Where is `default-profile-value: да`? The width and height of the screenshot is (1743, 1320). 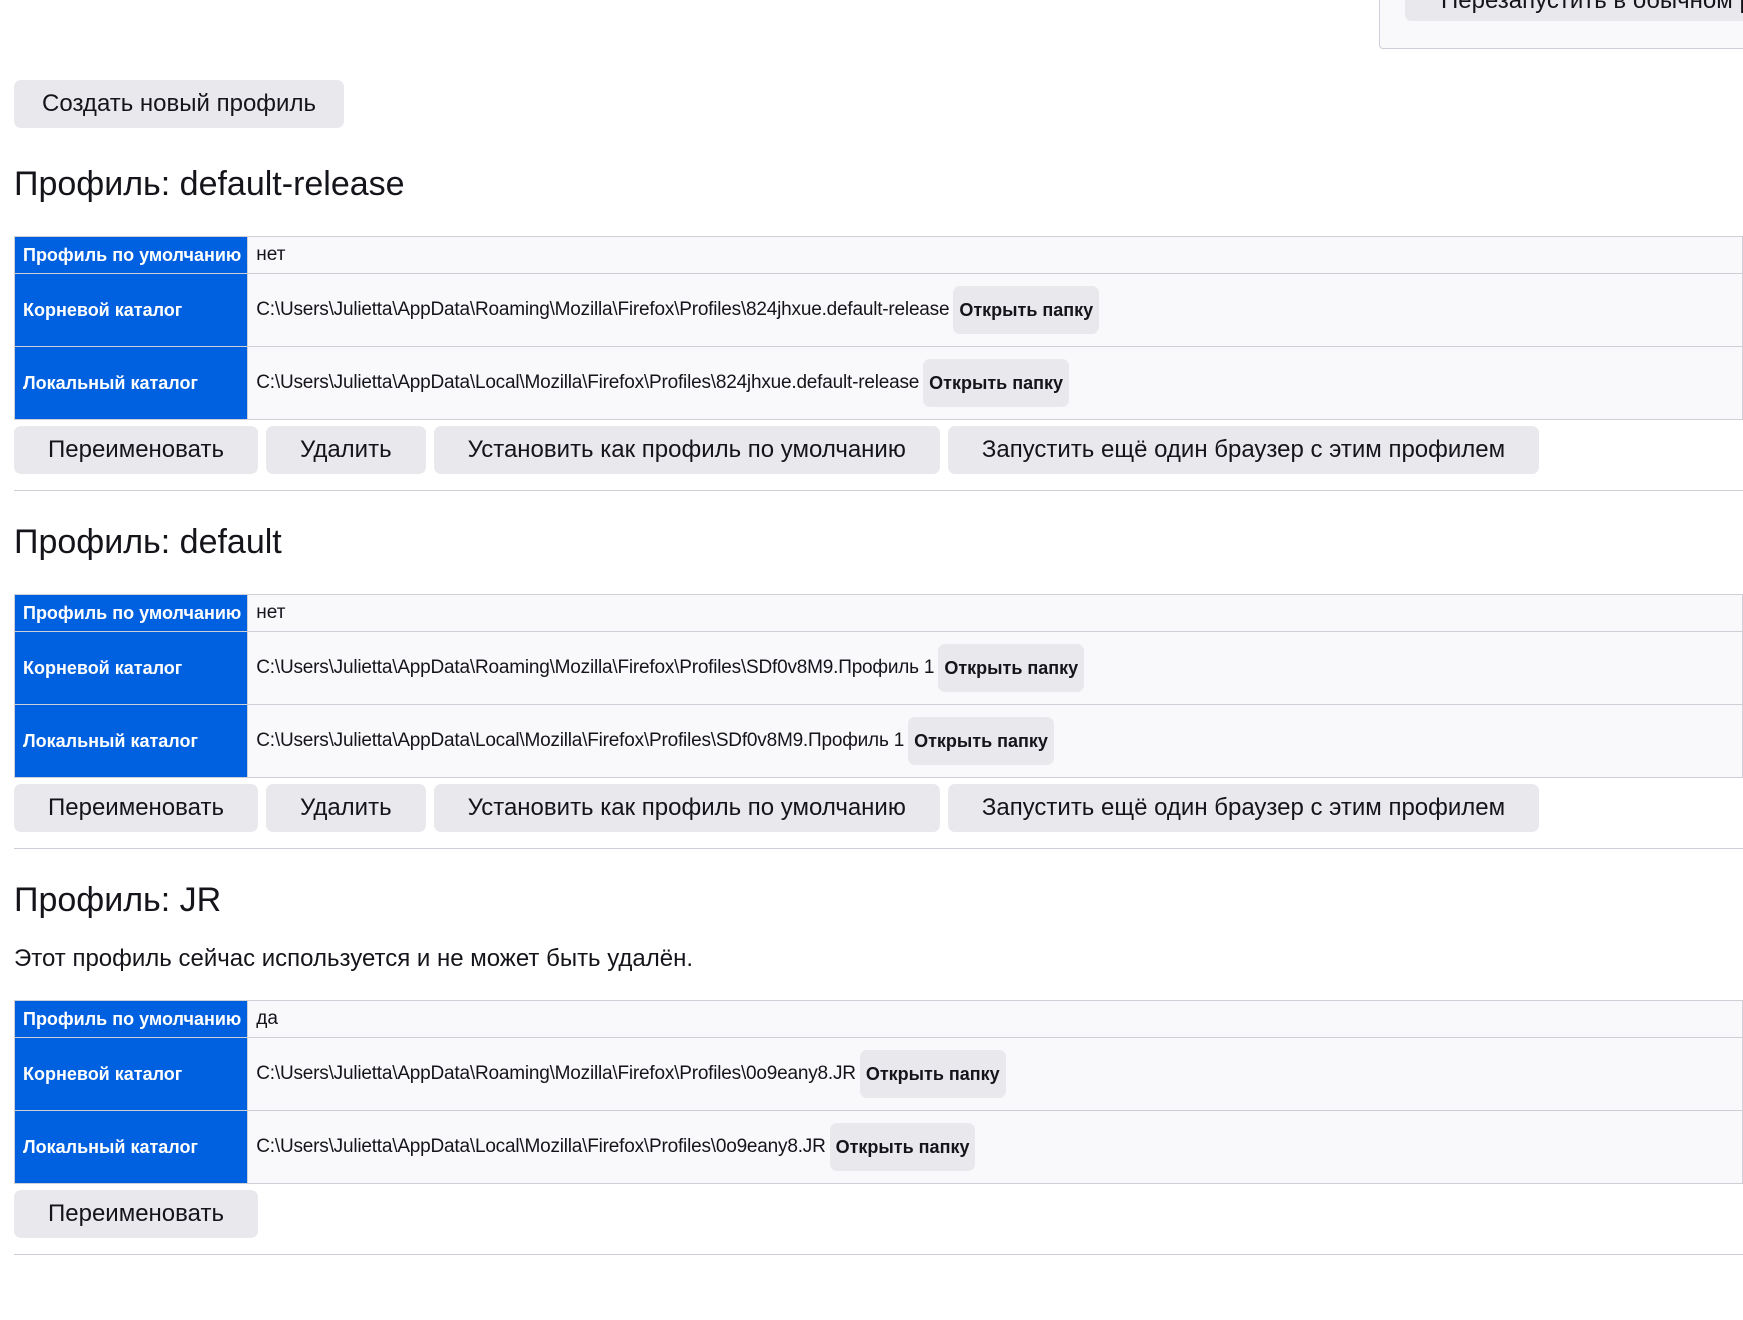
default-profile-value: да is located at coordinates (995, 1019).